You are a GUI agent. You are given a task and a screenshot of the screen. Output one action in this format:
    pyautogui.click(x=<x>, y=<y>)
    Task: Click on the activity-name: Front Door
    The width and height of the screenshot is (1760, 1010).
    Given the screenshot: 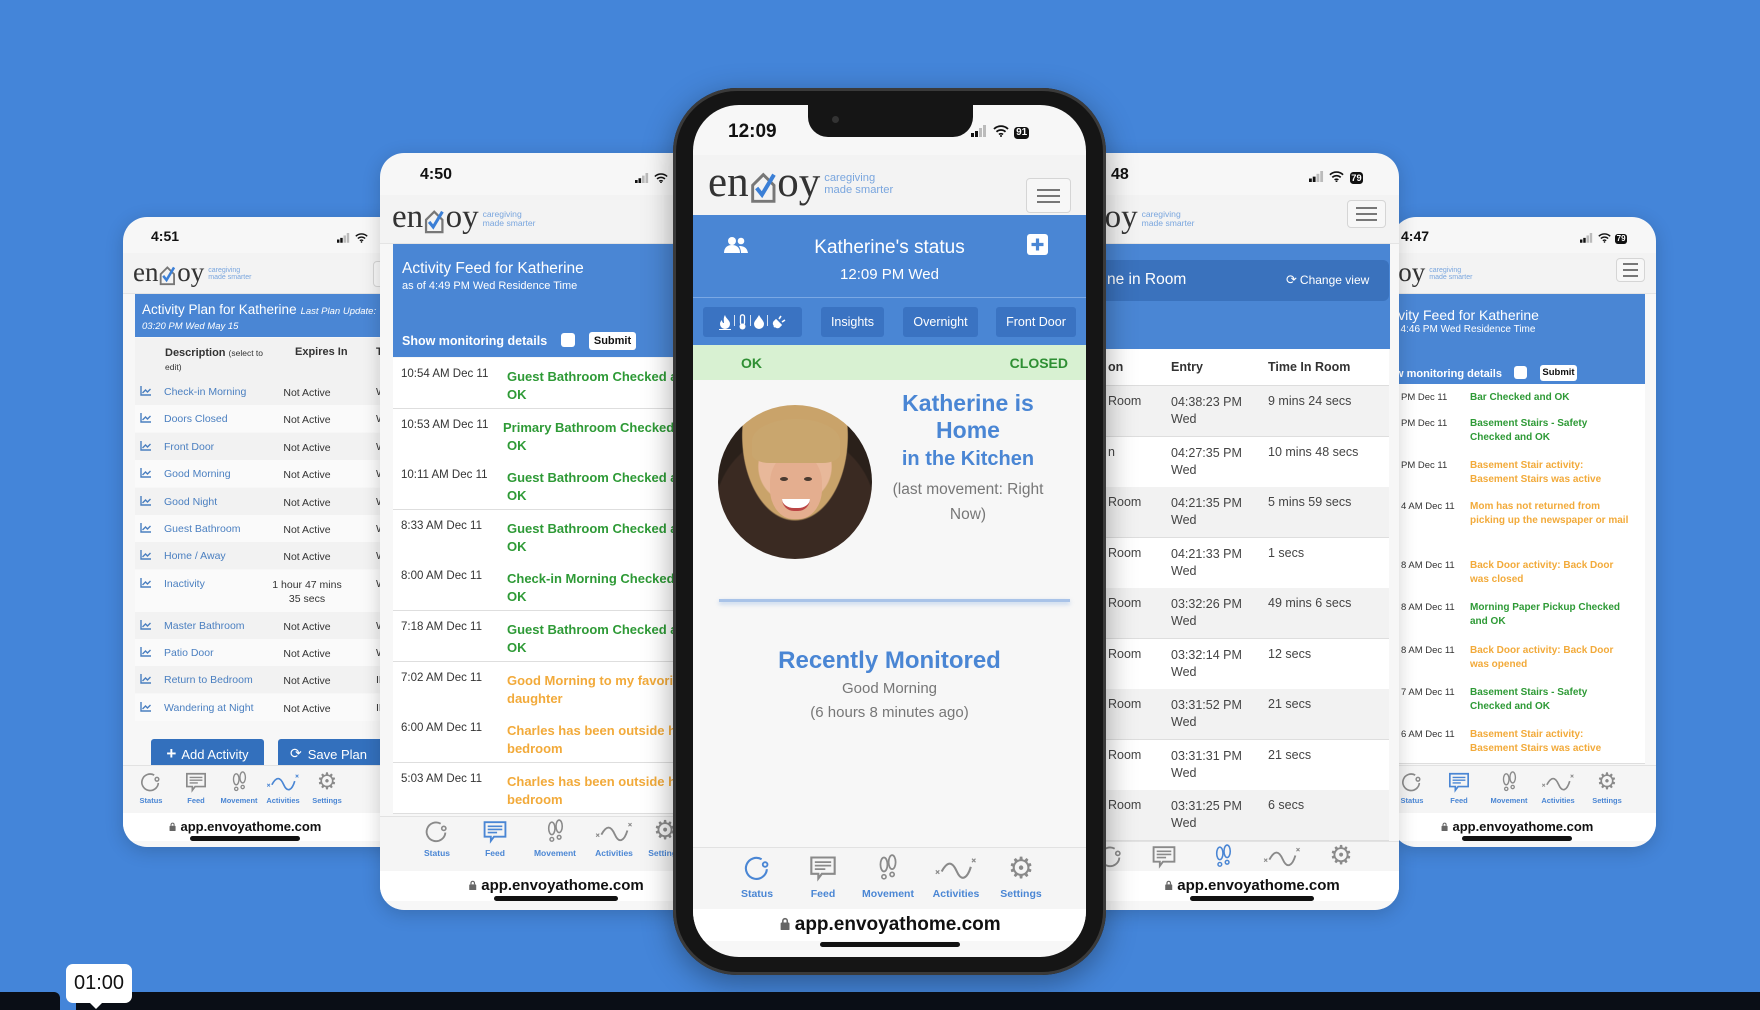 What is the action you would take?
    pyautogui.click(x=189, y=447)
    